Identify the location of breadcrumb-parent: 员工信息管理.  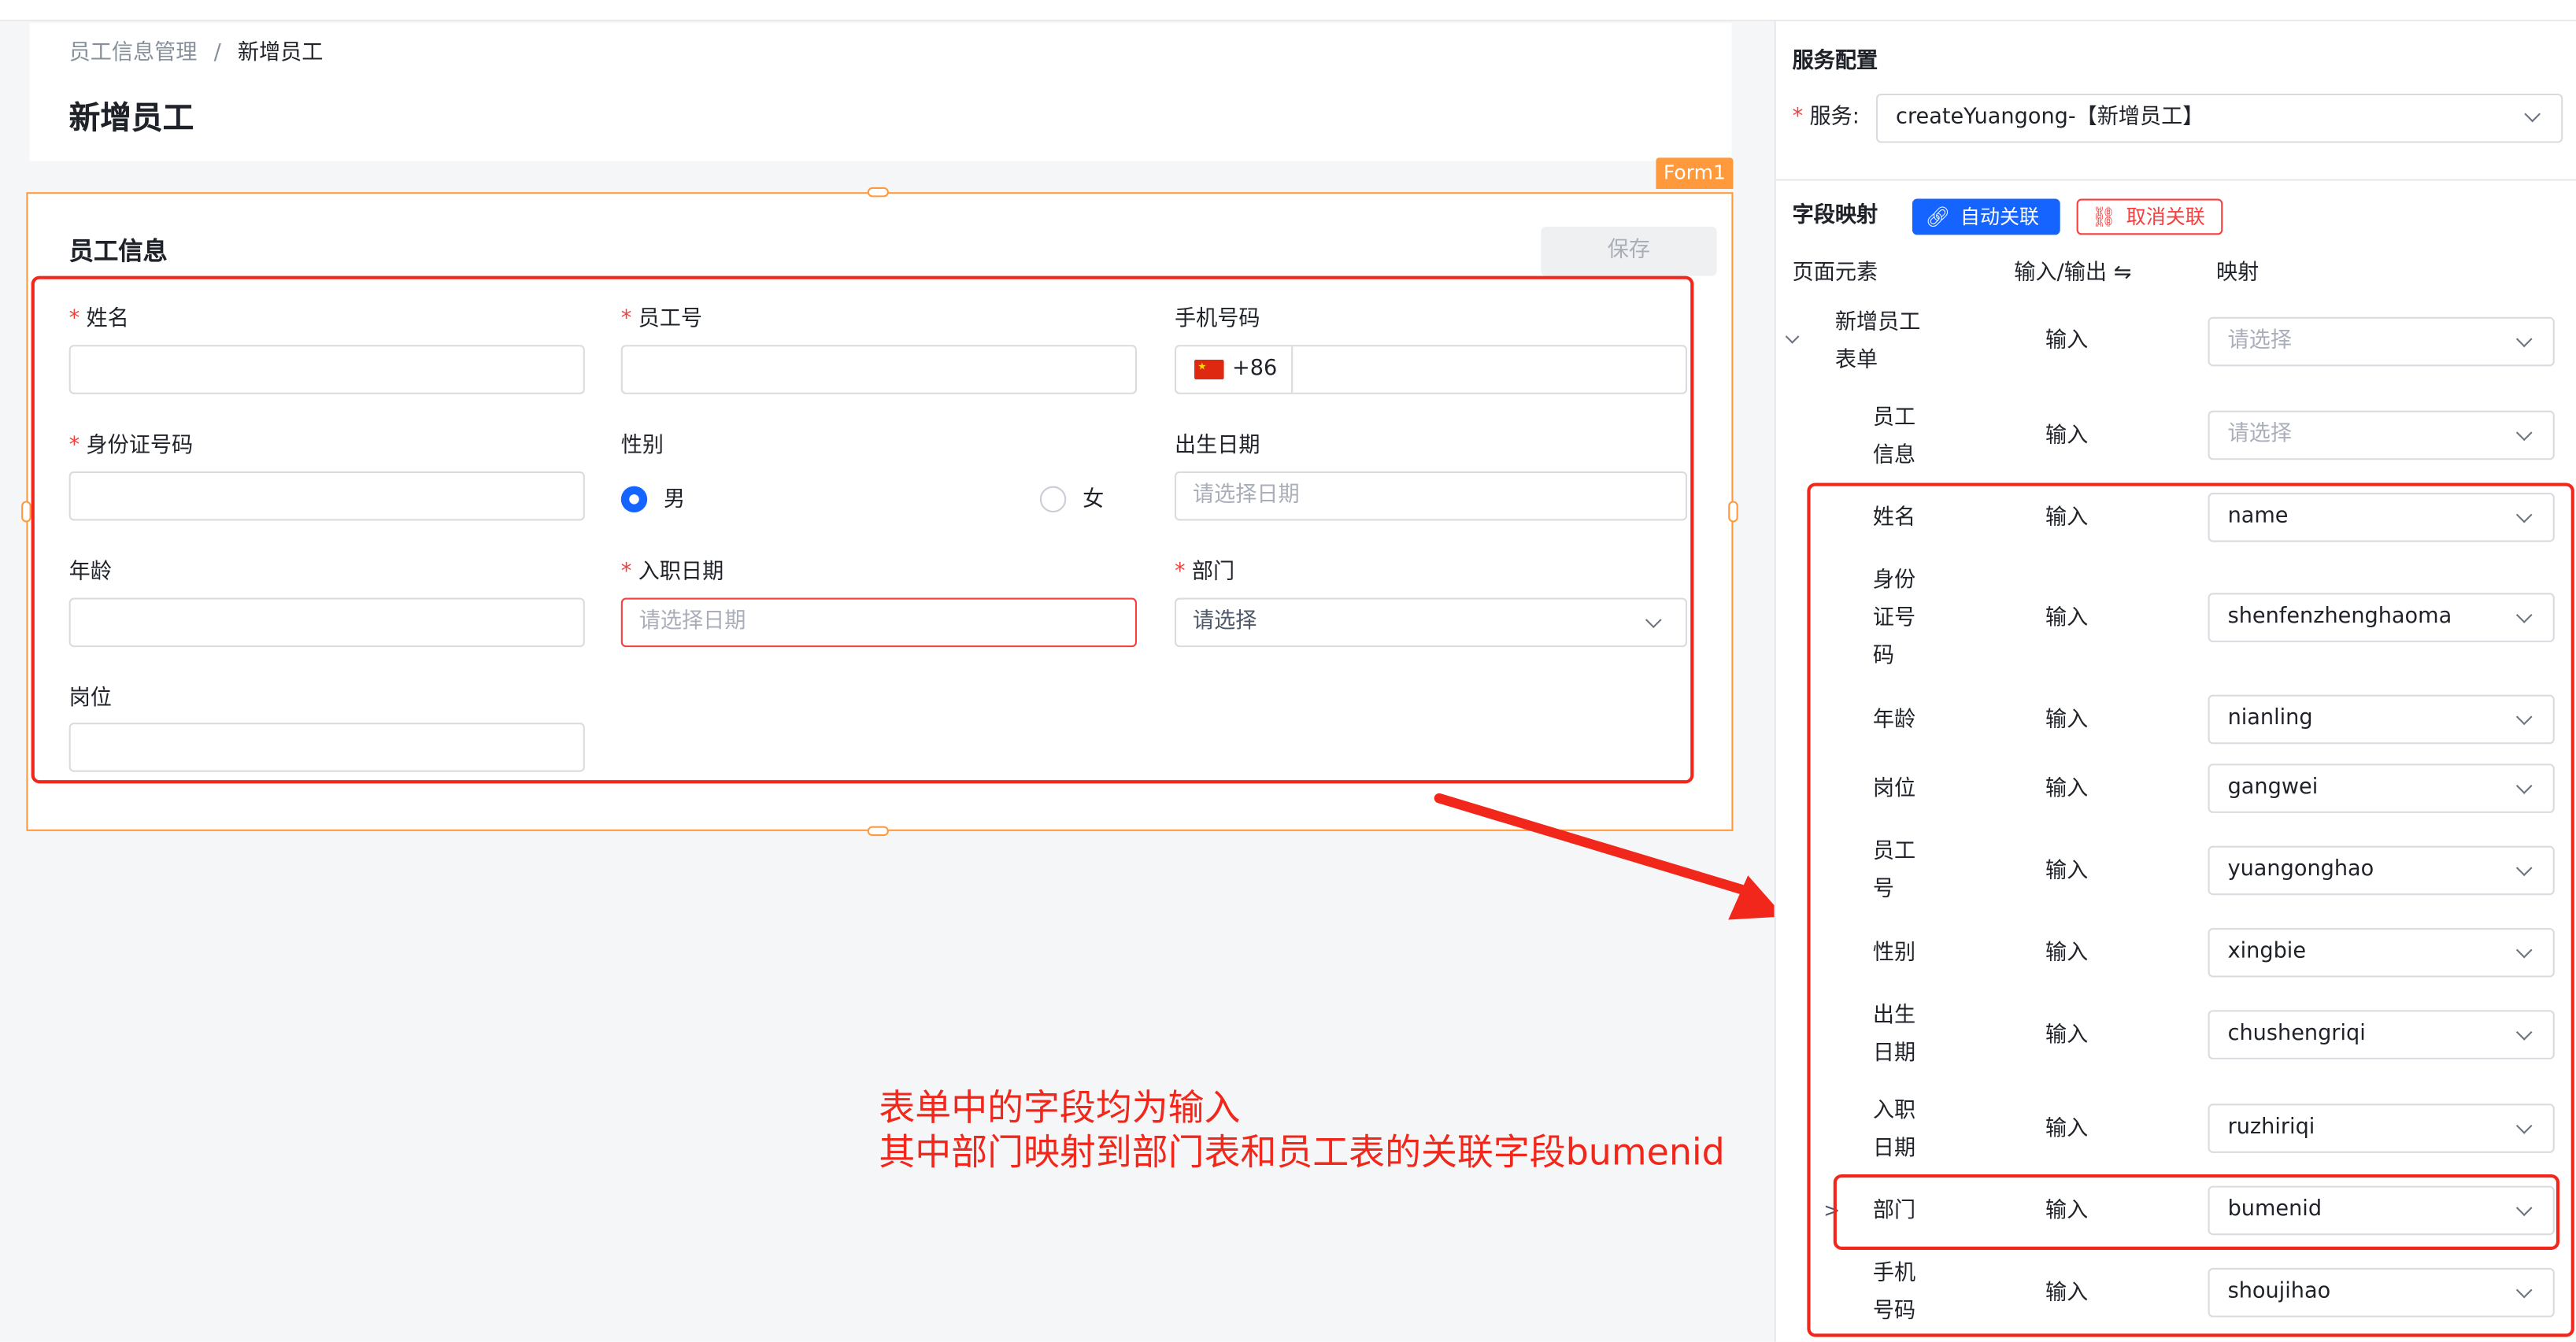
(133, 53).